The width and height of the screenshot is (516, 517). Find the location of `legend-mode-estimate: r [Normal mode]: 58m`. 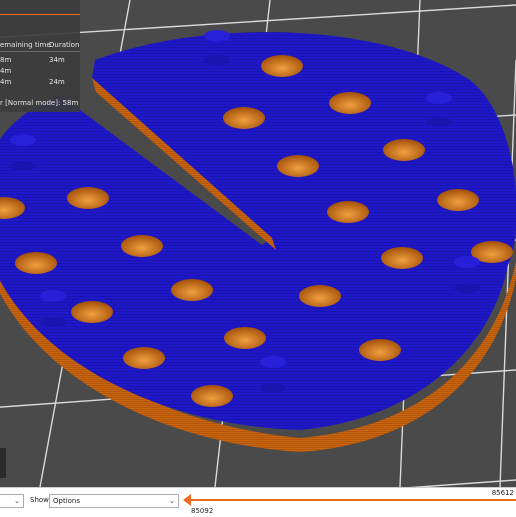

legend-mode-estimate: r [Normal mode]: 58m is located at coordinates (39, 103).